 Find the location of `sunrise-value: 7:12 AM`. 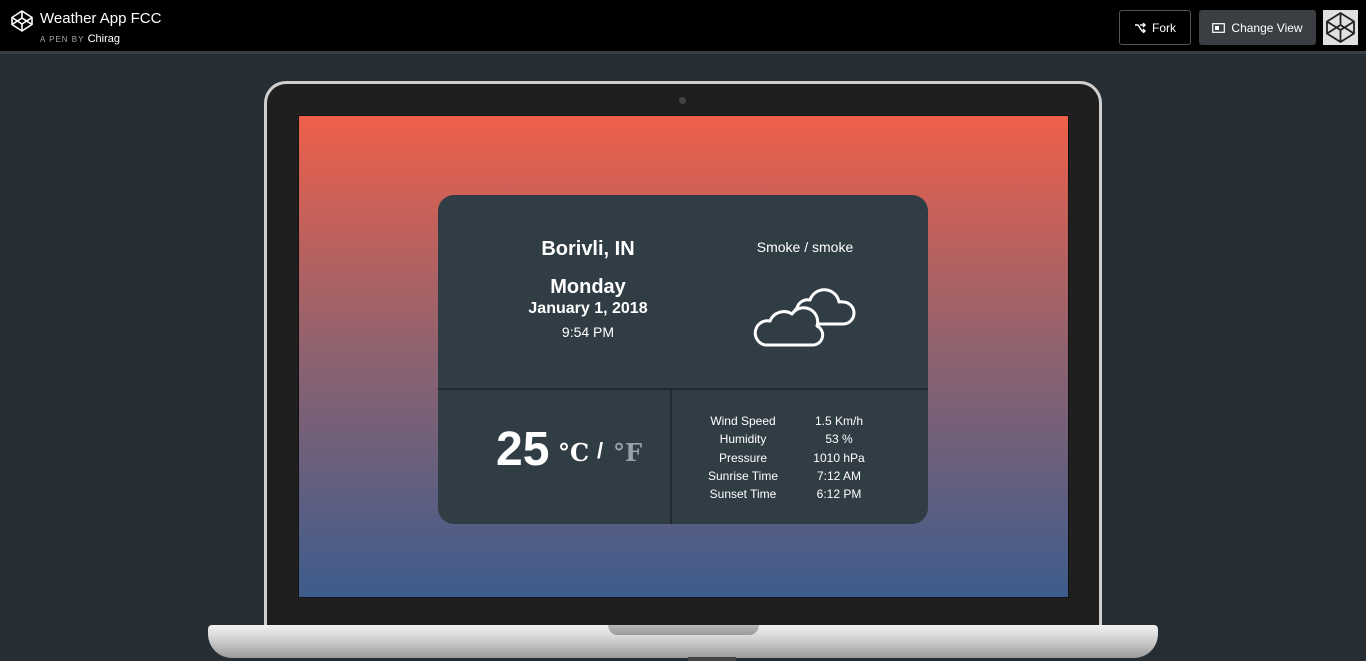

sunrise-value: 7:12 AM is located at coordinates (839, 476).